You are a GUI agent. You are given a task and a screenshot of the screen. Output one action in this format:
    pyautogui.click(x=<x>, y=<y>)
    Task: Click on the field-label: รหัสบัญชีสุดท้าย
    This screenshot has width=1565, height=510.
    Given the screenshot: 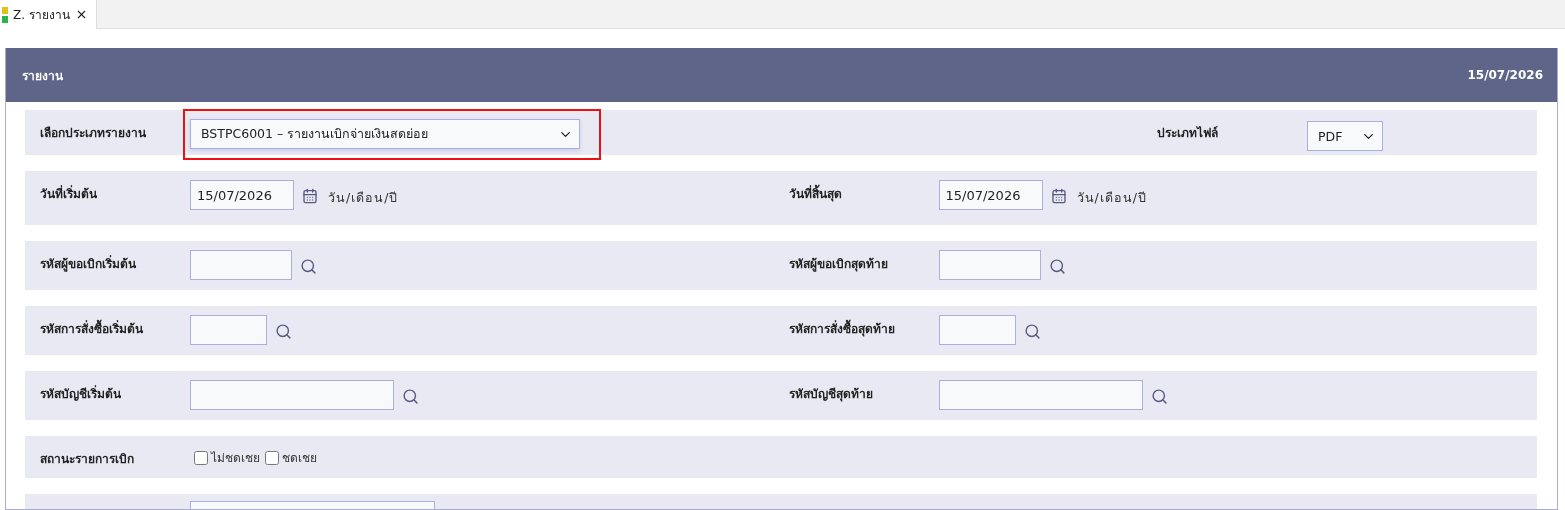 What is the action you would take?
    pyautogui.click(x=831, y=394)
    